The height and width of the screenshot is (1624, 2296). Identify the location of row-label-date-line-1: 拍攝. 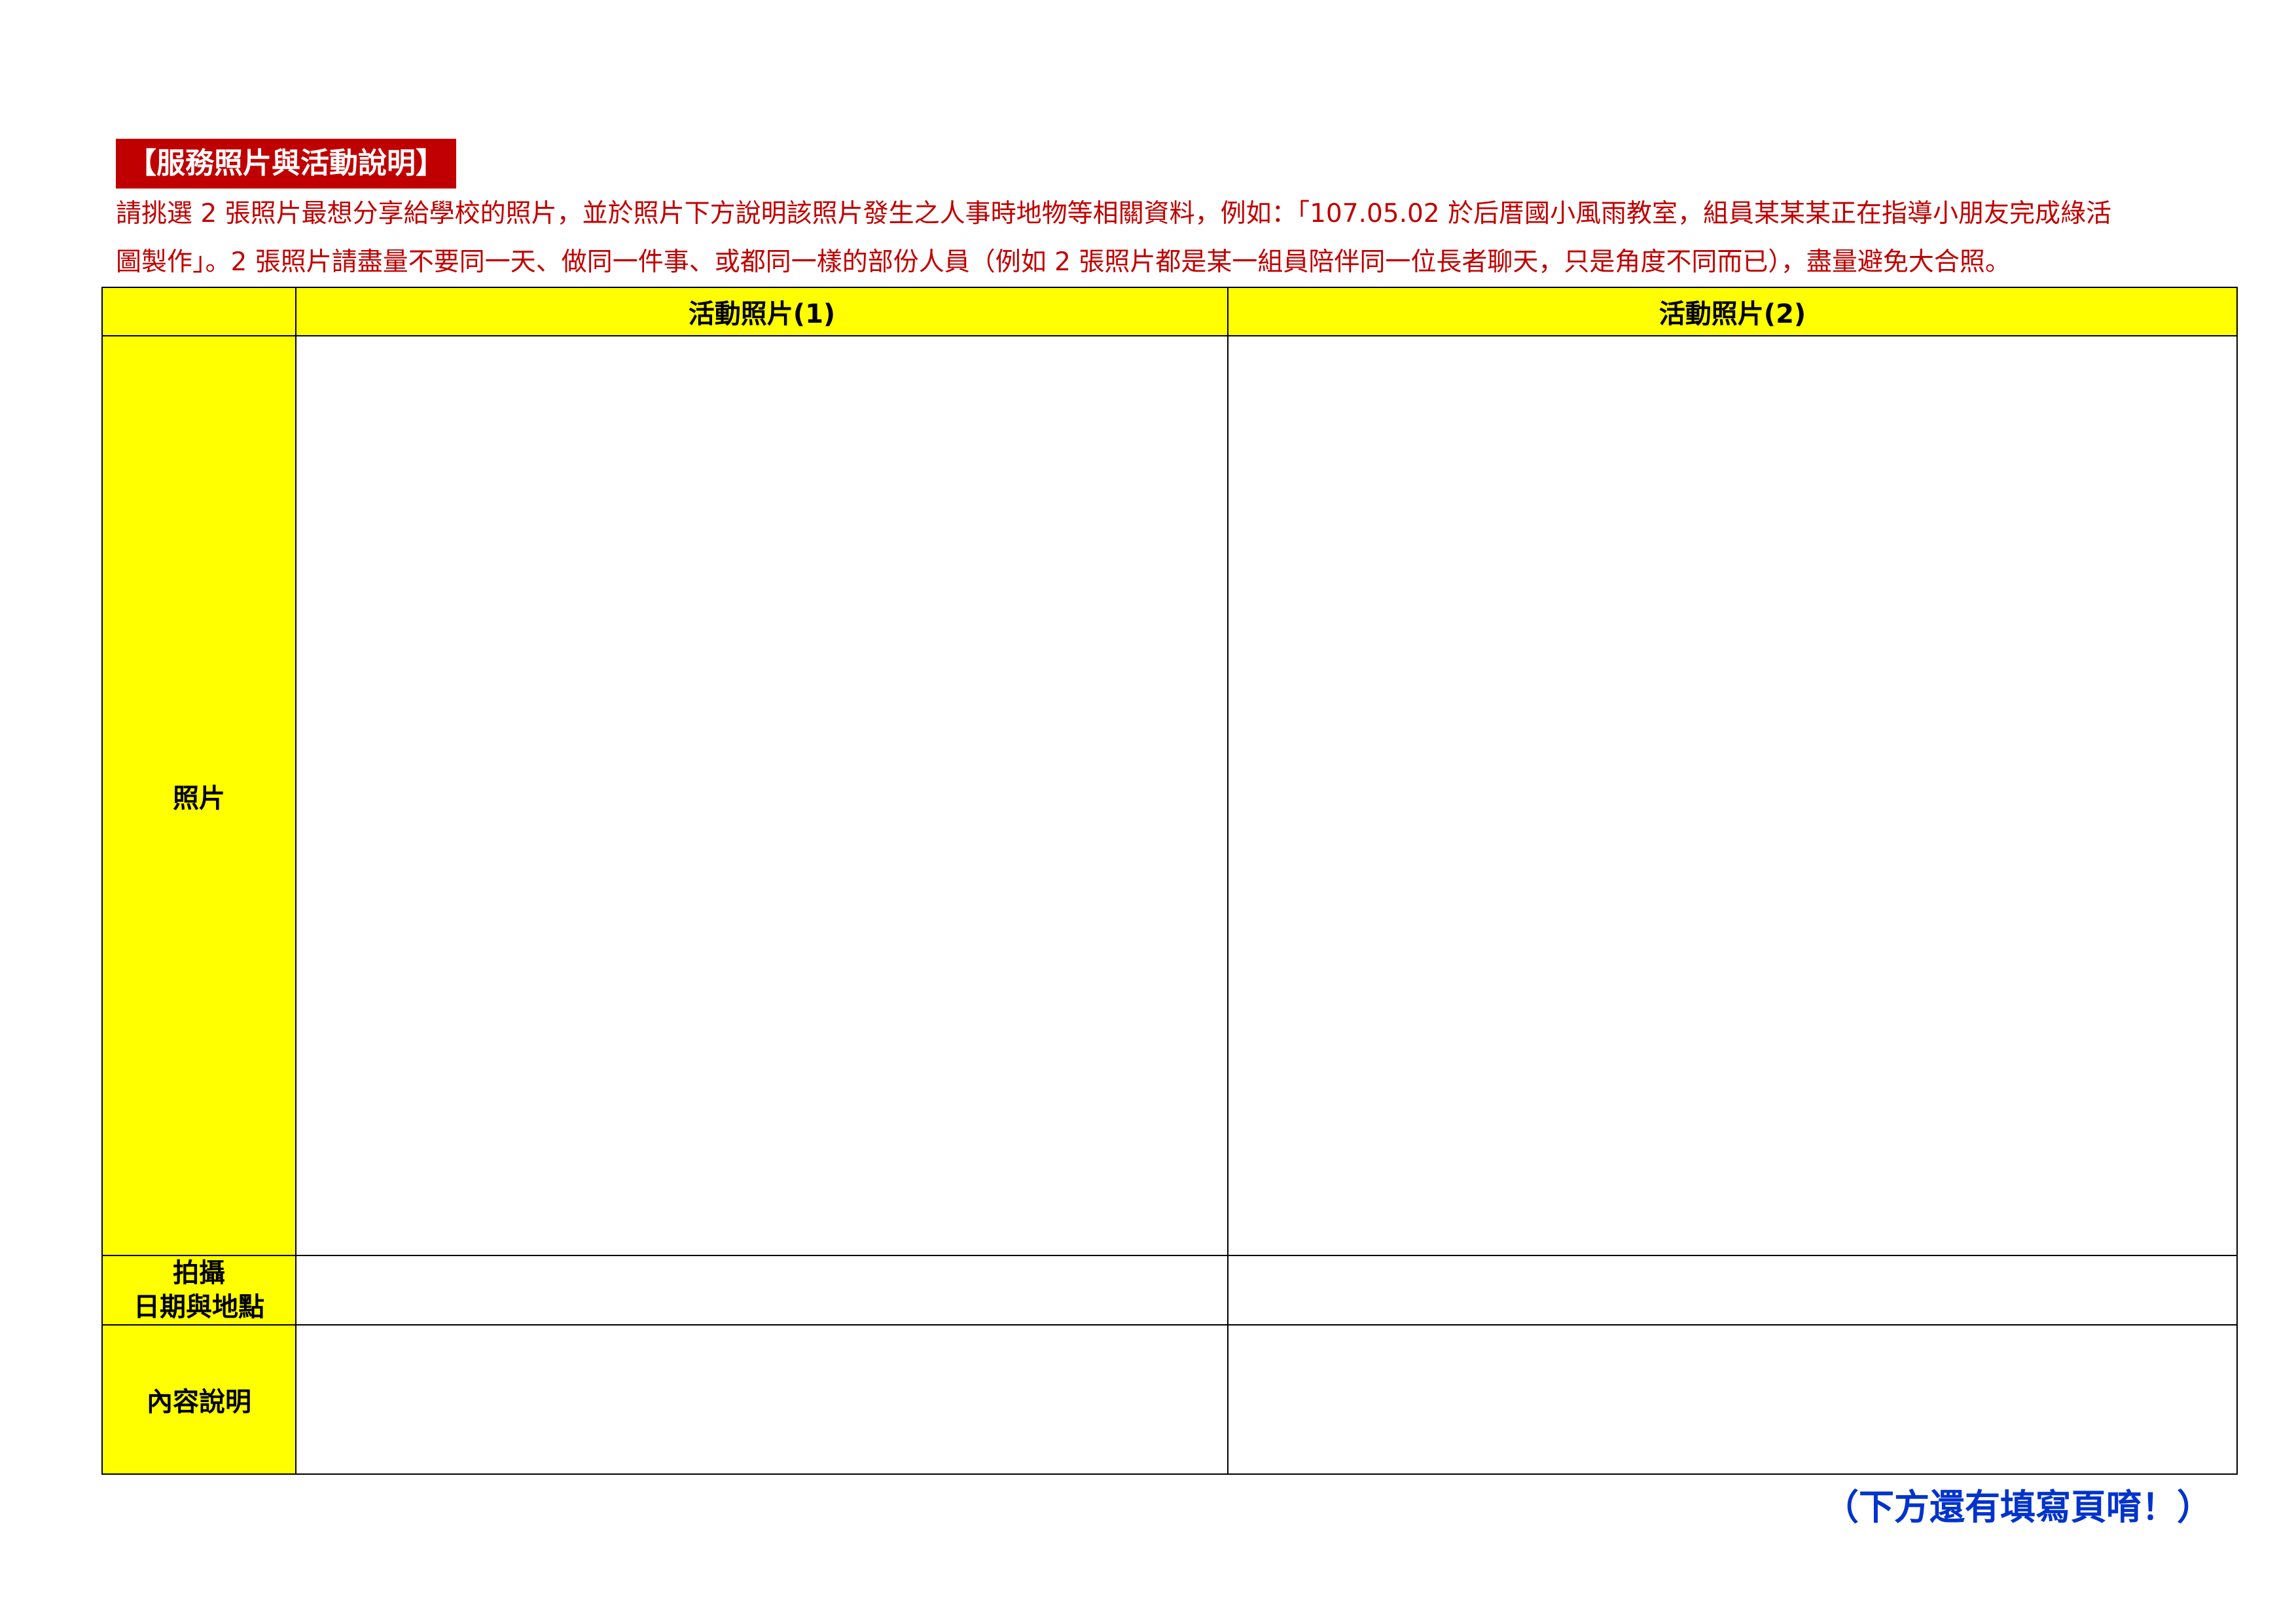
(199, 1273).